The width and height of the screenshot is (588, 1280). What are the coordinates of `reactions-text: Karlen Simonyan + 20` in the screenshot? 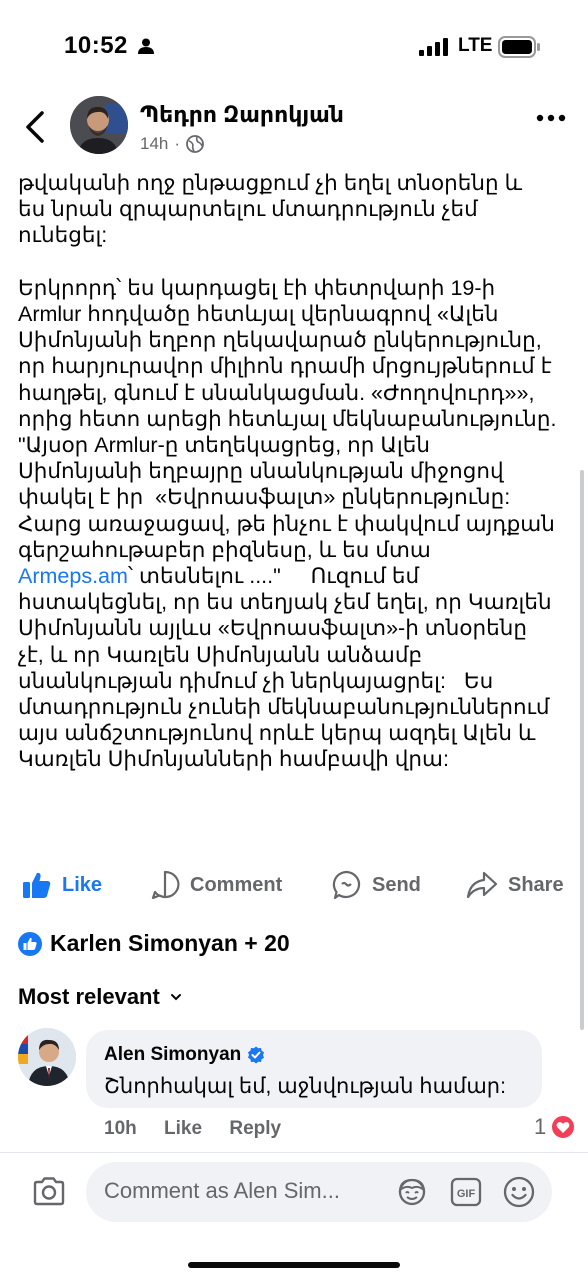 It's located at (170, 943).